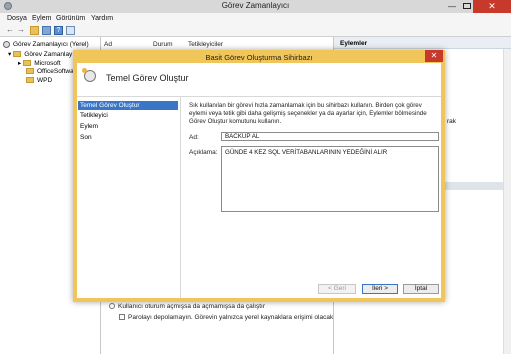 This screenshot has height=354, width=511. Describe the element at coordinates (452, 7) in the screenshot. I see `minimize-button: —` at that location.